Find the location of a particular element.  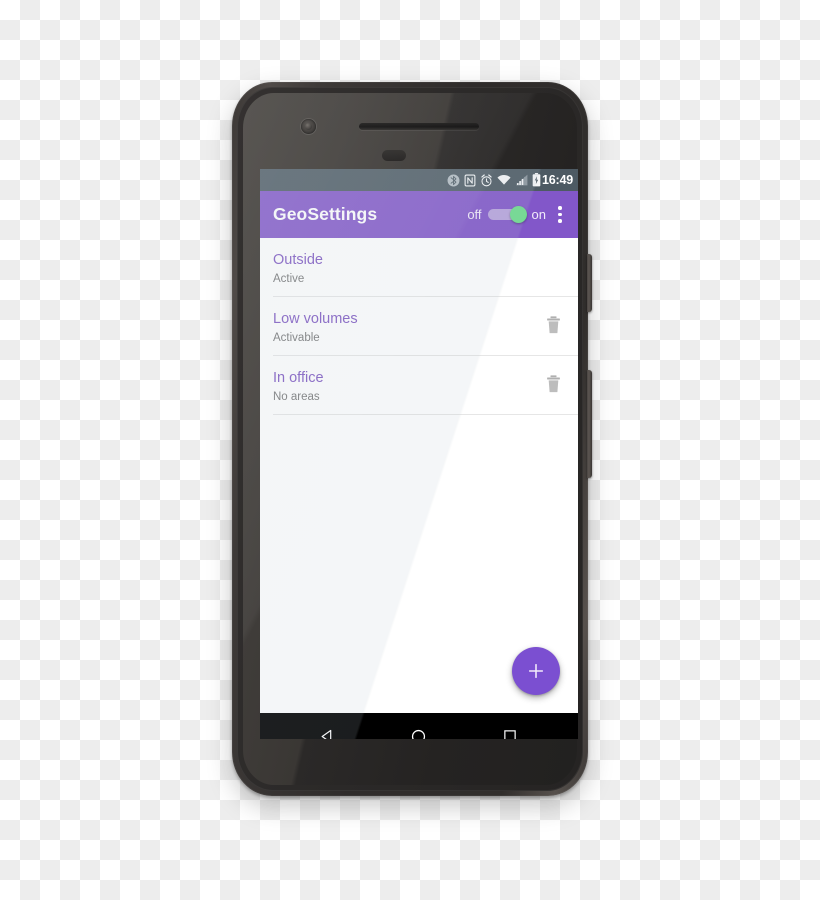

status-bar-clock: 16:49 is located at coordinates (557, 180).